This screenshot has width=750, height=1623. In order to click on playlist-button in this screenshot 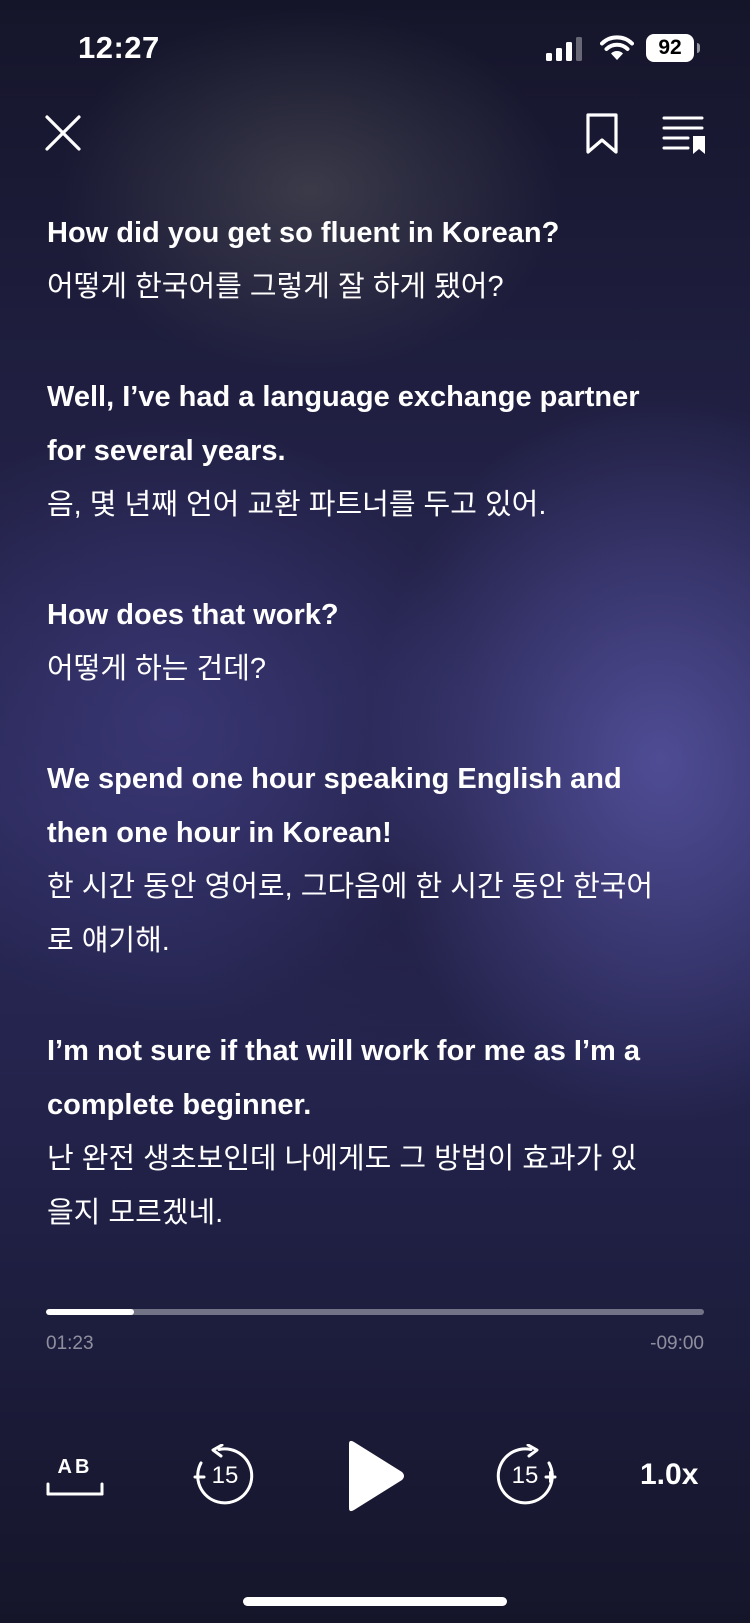, I will do `click(685, 135)`.